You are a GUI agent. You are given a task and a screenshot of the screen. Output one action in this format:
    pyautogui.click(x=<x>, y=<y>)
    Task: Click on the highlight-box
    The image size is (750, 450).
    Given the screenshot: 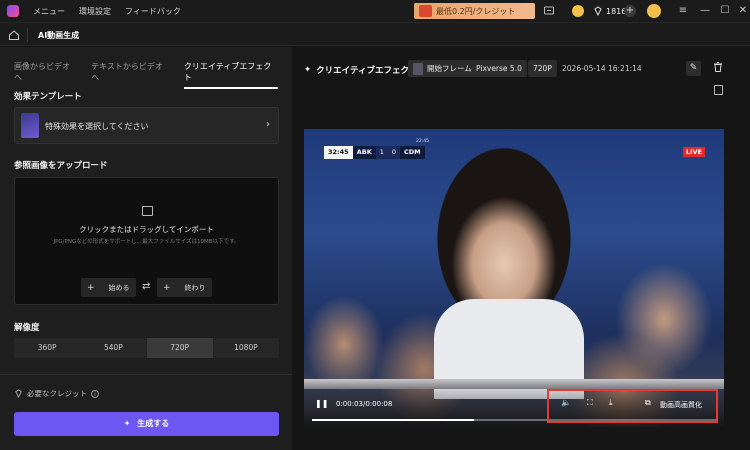 What is the action you would take?
    pyautogui.click(x=632, y=406)
    